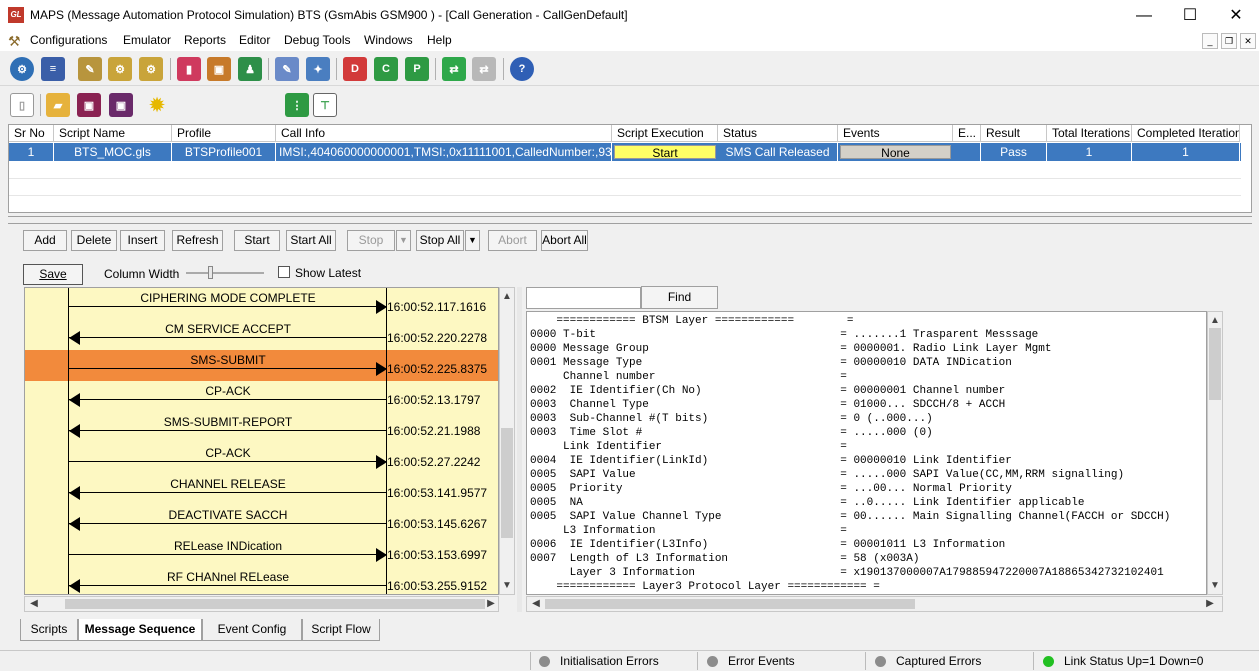 This screenshot has width=1259, height=671. I want to click on close-button: ✕, so click(1236, 15).